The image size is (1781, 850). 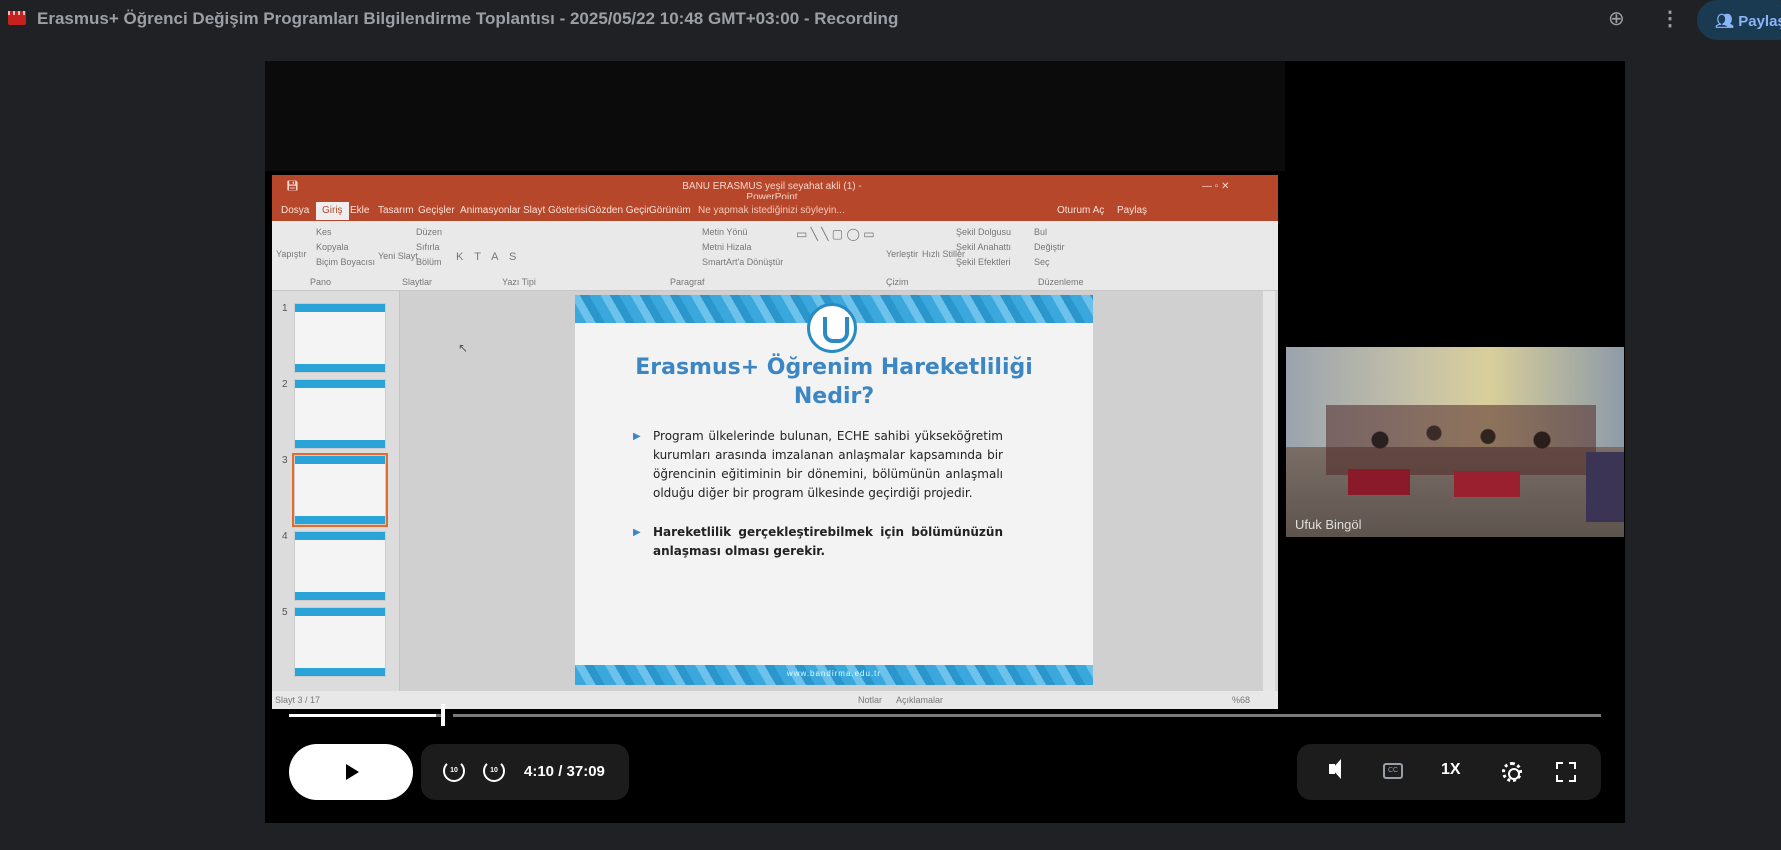 I want to click on right-controls: CC 1X, so click(x=1449, y=772).